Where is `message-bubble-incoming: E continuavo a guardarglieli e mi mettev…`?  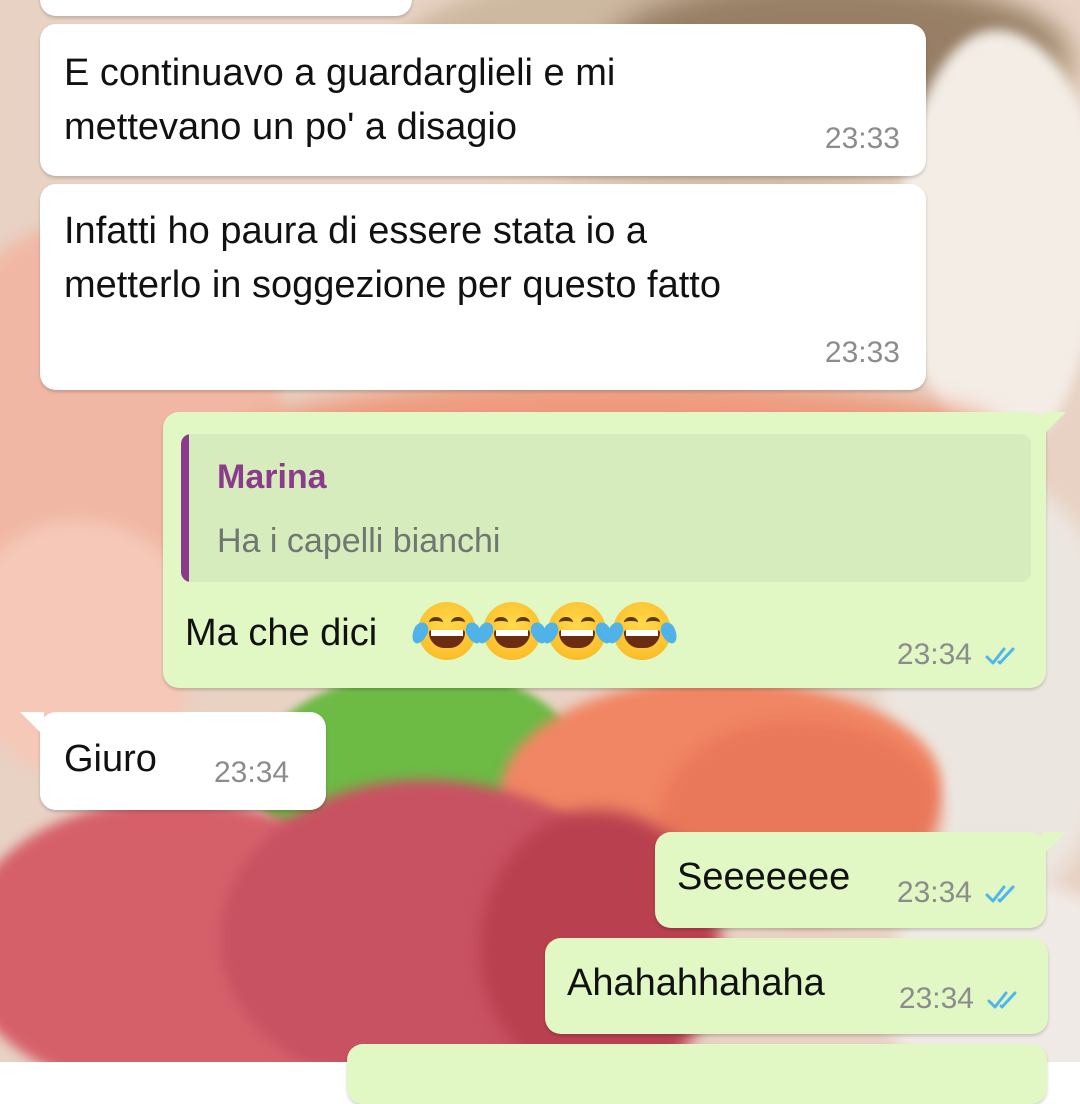
message-bubble-incoming: E continuavo a guardarglieli e mi mettev… is located at coordinates (483, 100).